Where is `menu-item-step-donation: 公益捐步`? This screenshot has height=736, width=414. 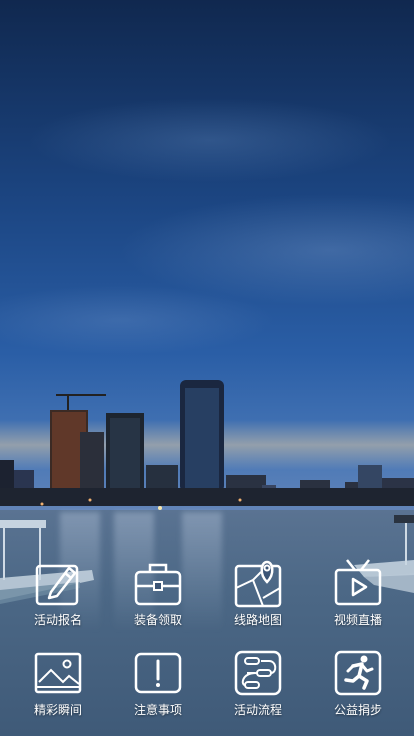
menu-item-step-donation: 公益捐步 is located at coordinates (358, 682).